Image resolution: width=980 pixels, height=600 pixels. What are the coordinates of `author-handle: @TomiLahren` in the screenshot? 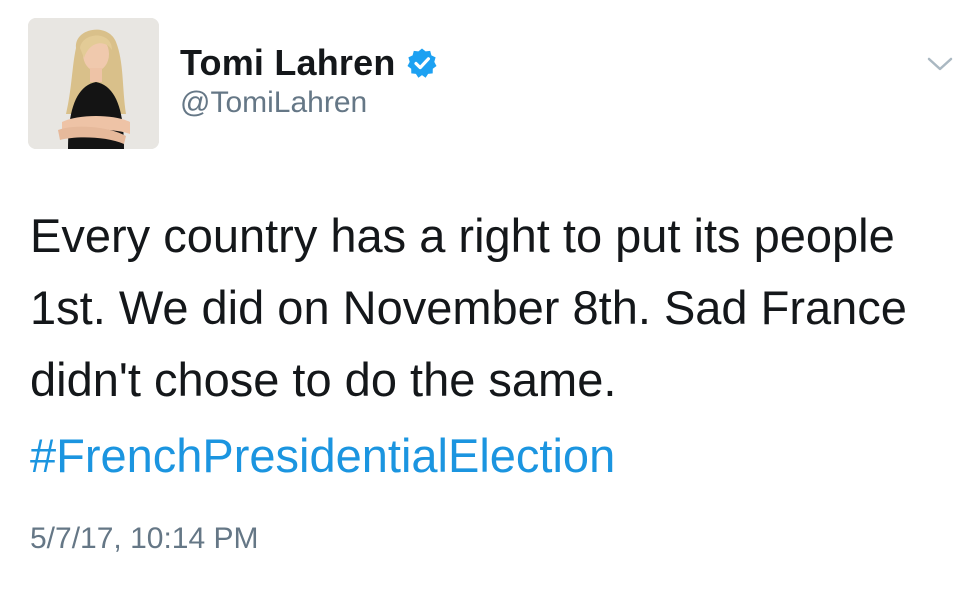 It's located at (273, 103).